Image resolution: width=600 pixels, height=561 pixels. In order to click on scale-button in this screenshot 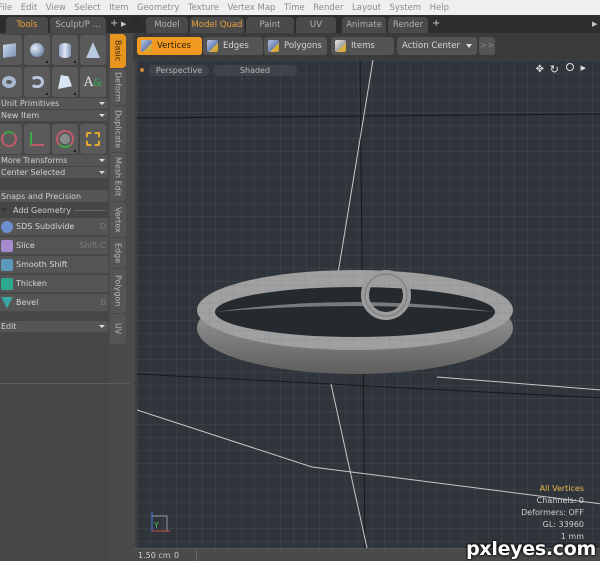, I will do `click(93, 139)`.